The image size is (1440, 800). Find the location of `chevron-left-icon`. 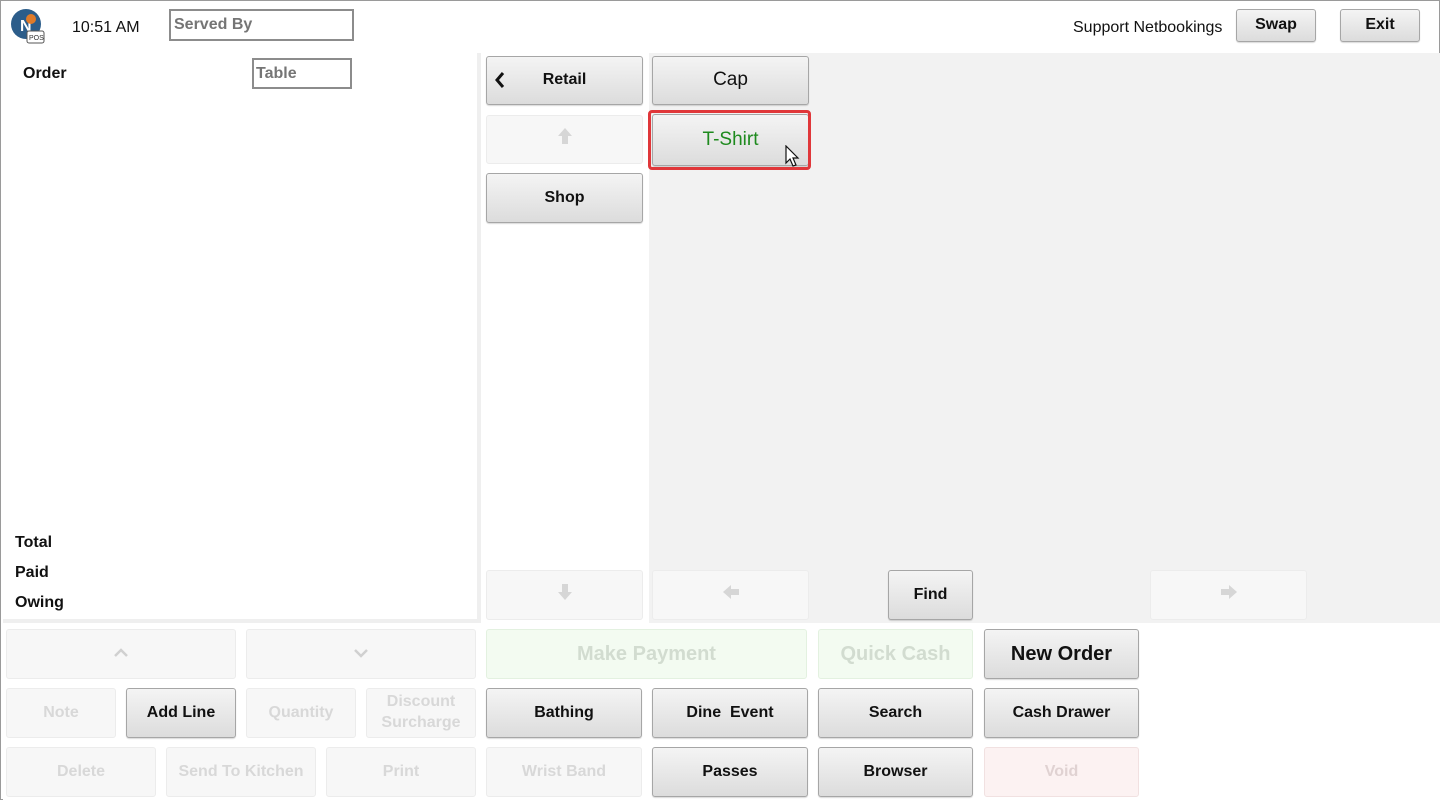

chevron-left-icon is located at coordinates (500, 83).